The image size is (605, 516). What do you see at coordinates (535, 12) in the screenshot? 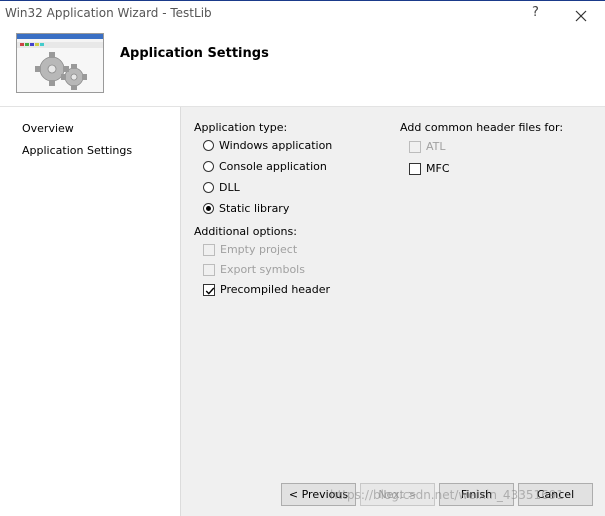
I see `help-button: ?` at bounding box center [535, 12].